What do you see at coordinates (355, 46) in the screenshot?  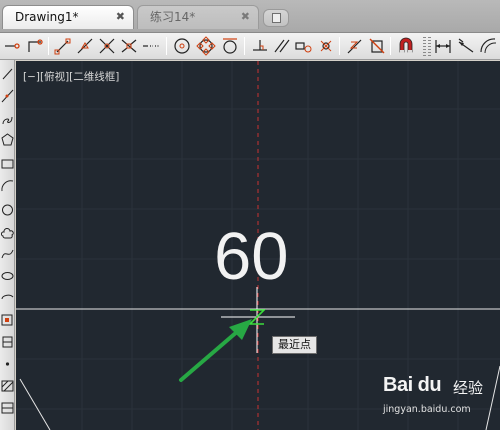 I see `snap-nearest-icon` at bounding box center [355, 46].